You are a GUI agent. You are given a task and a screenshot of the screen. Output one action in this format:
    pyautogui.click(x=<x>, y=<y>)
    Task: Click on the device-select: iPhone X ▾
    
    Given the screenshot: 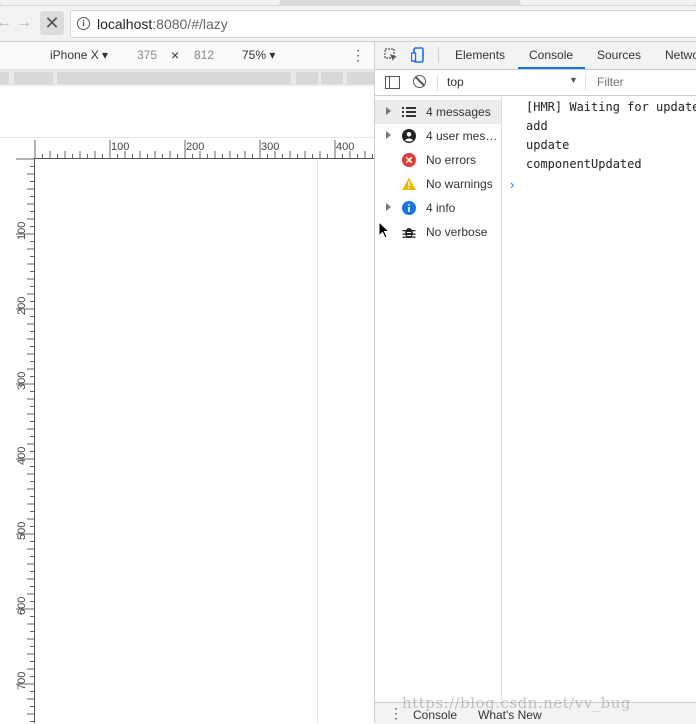 What is the action you would take?
    pyautogui.click(x=79, y=55)
    